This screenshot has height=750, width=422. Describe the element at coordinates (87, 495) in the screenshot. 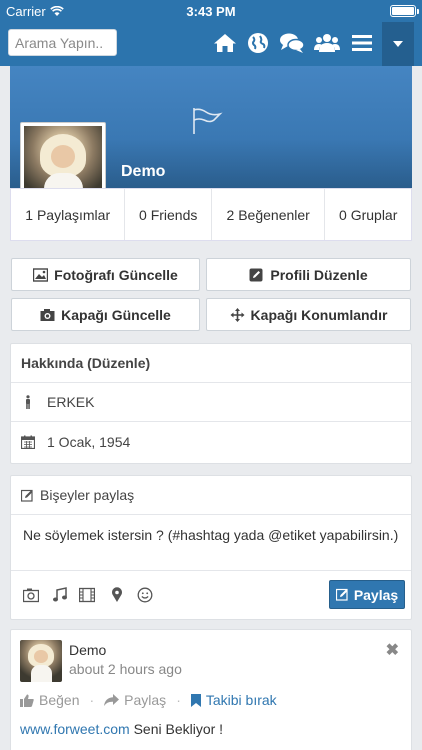

I see `share-title: Bişeyler paylaş` at that location.